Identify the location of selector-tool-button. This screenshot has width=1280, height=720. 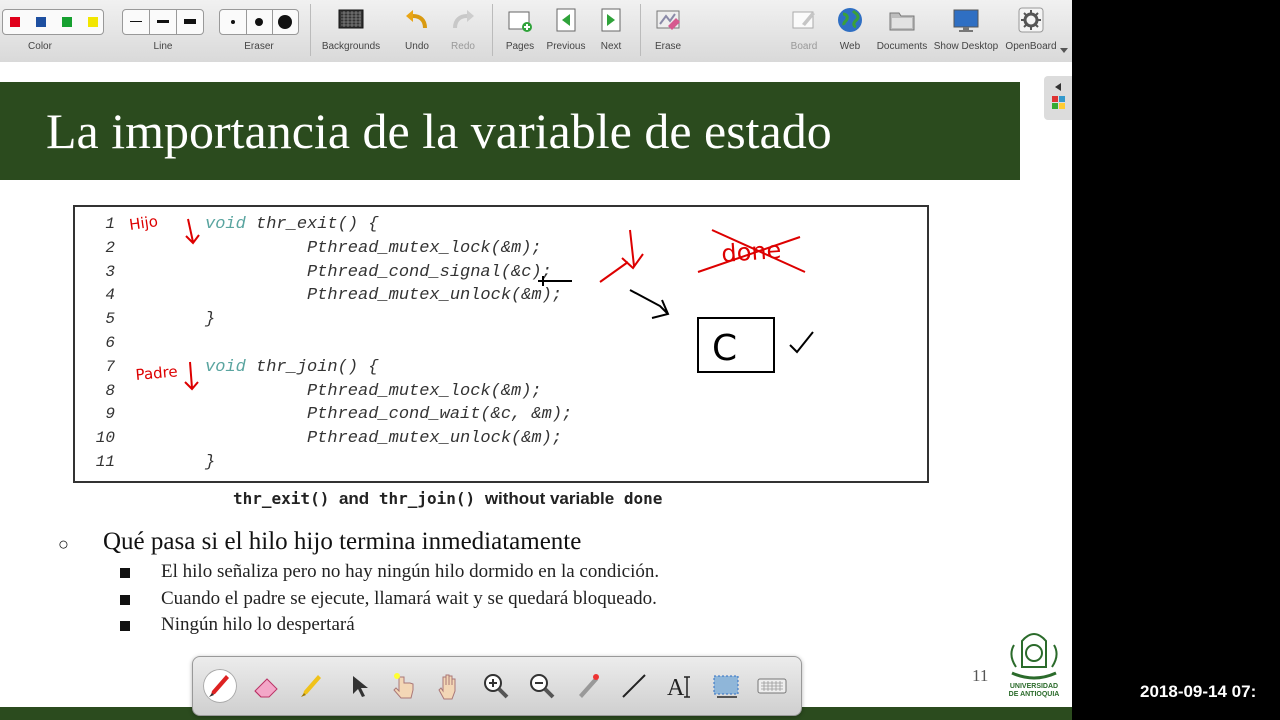
(358, 686).